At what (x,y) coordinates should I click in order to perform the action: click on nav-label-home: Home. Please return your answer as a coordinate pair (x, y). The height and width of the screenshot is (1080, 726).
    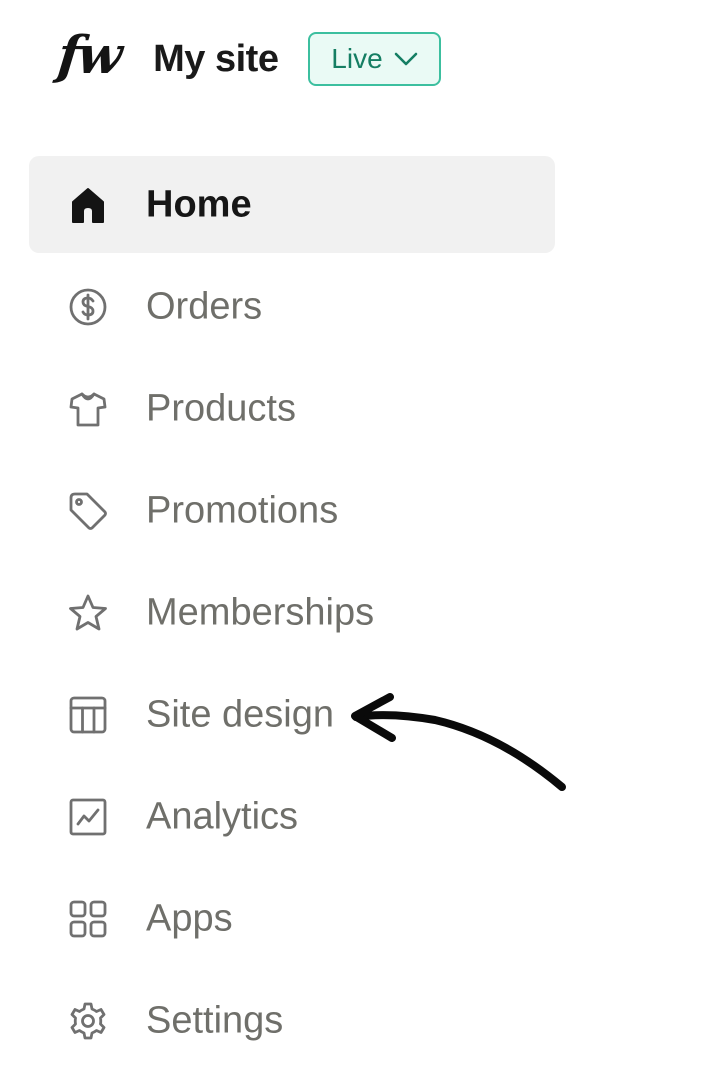
    Looking at the image, I should click on (199, 204).